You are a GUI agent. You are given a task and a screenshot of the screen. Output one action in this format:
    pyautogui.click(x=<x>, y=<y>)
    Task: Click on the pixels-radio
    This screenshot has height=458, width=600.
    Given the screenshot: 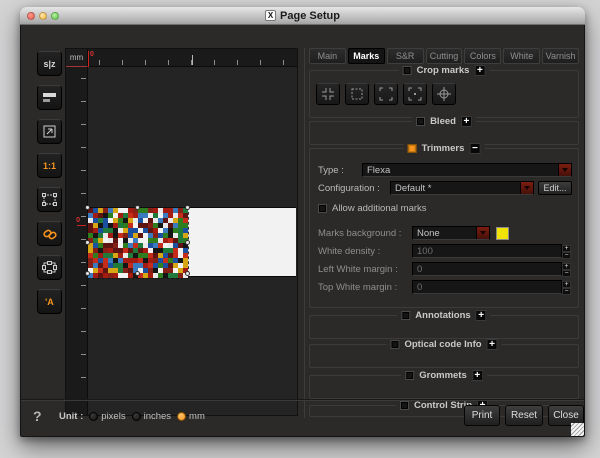 What is the action you would take?
    pyautogui.click(x=94, y=416)
    